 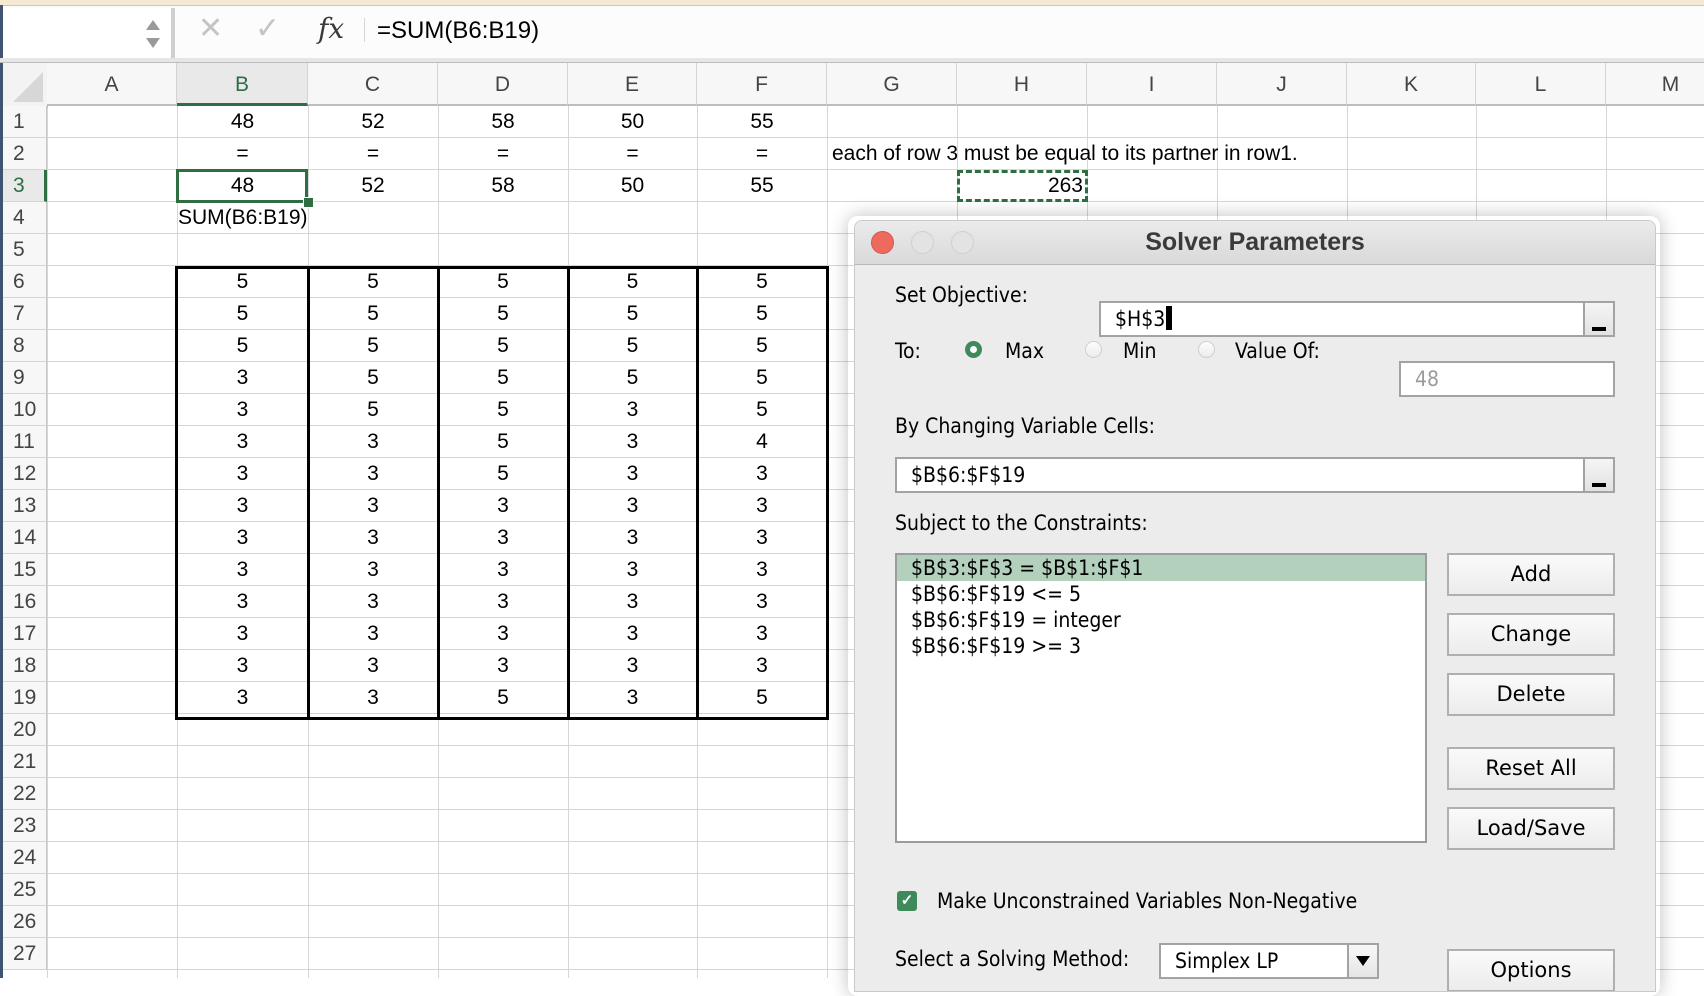 I want to click on arrow-up-icon, so click(x=153, y=25).